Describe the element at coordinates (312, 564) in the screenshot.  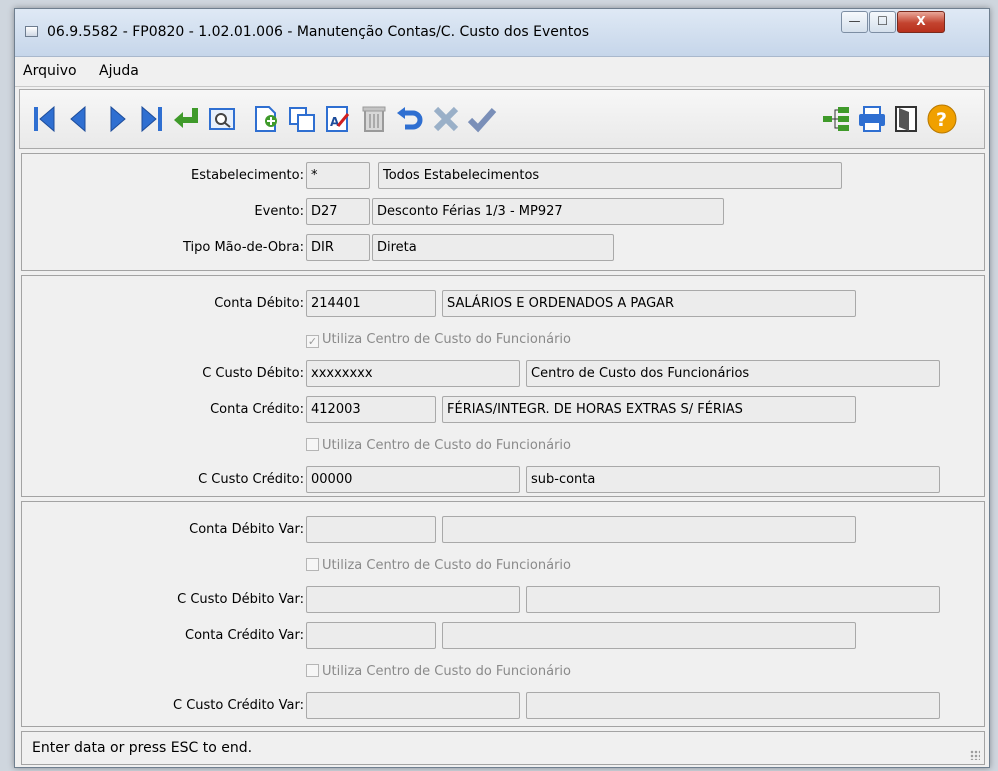
I see `utiliza-cc-debito-var-box` at that location.